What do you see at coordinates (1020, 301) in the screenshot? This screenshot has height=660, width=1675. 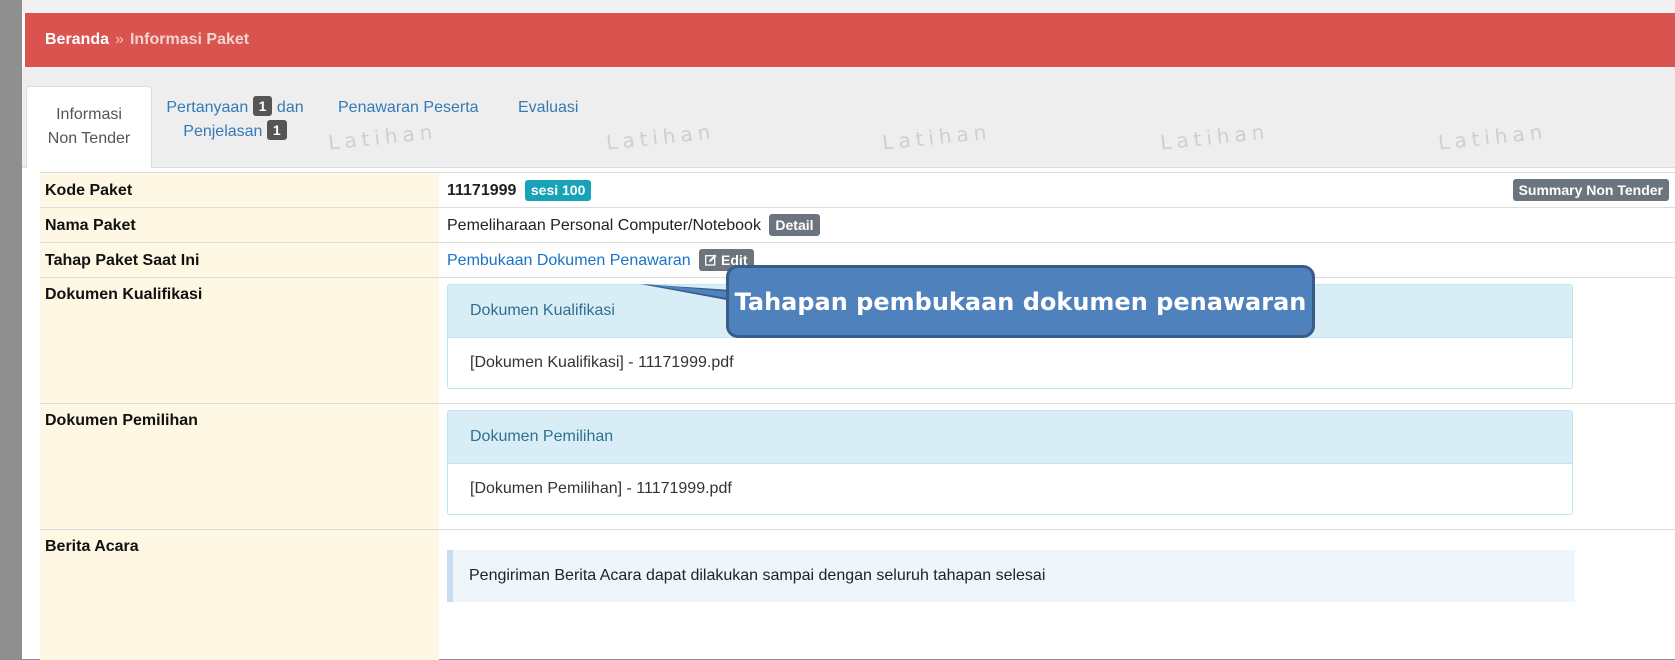 I see `callout-annotation: Tahapan pembukaan dokumen penawaran` at bounding box center [1020, 301].